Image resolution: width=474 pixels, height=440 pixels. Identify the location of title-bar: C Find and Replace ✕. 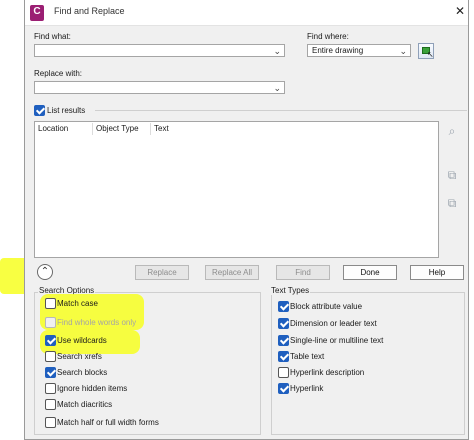
(246, 13).